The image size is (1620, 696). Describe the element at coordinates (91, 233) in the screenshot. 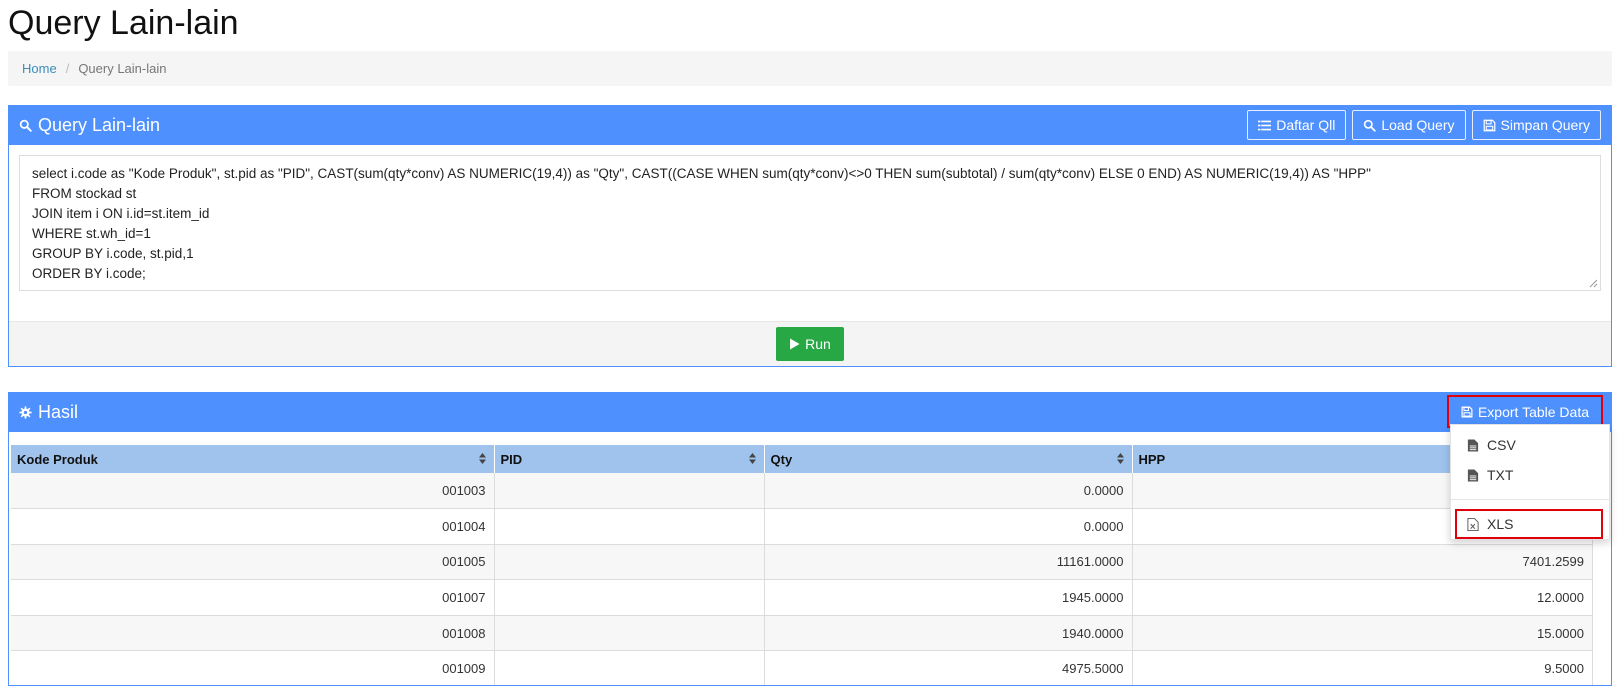

I see `query-line: WHERE st.wh_id=1` at that location.